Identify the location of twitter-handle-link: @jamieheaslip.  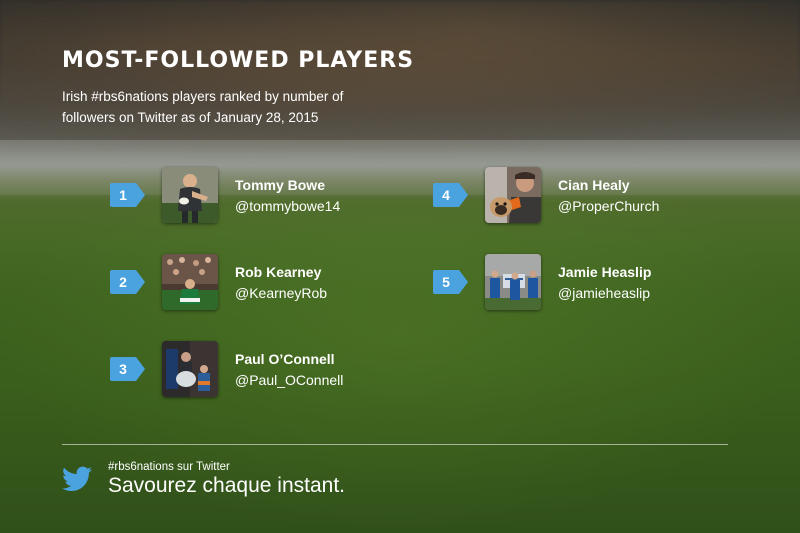
(604, 293).